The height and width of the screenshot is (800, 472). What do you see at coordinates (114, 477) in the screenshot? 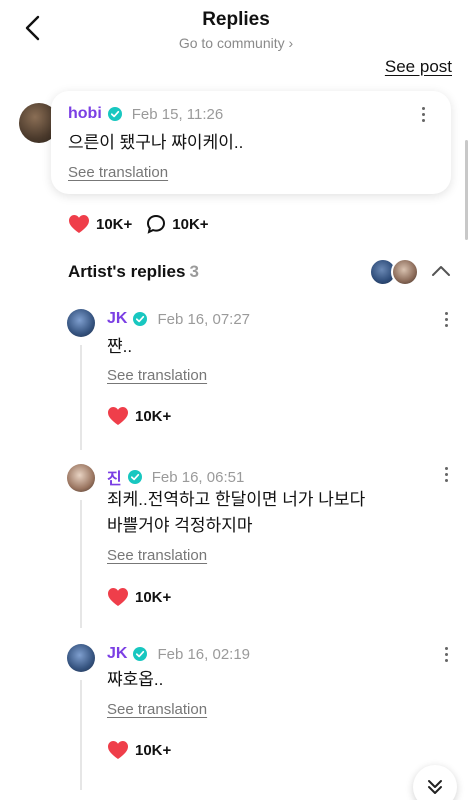
I see `reply-author: 진` at bounding box center [114, 477].